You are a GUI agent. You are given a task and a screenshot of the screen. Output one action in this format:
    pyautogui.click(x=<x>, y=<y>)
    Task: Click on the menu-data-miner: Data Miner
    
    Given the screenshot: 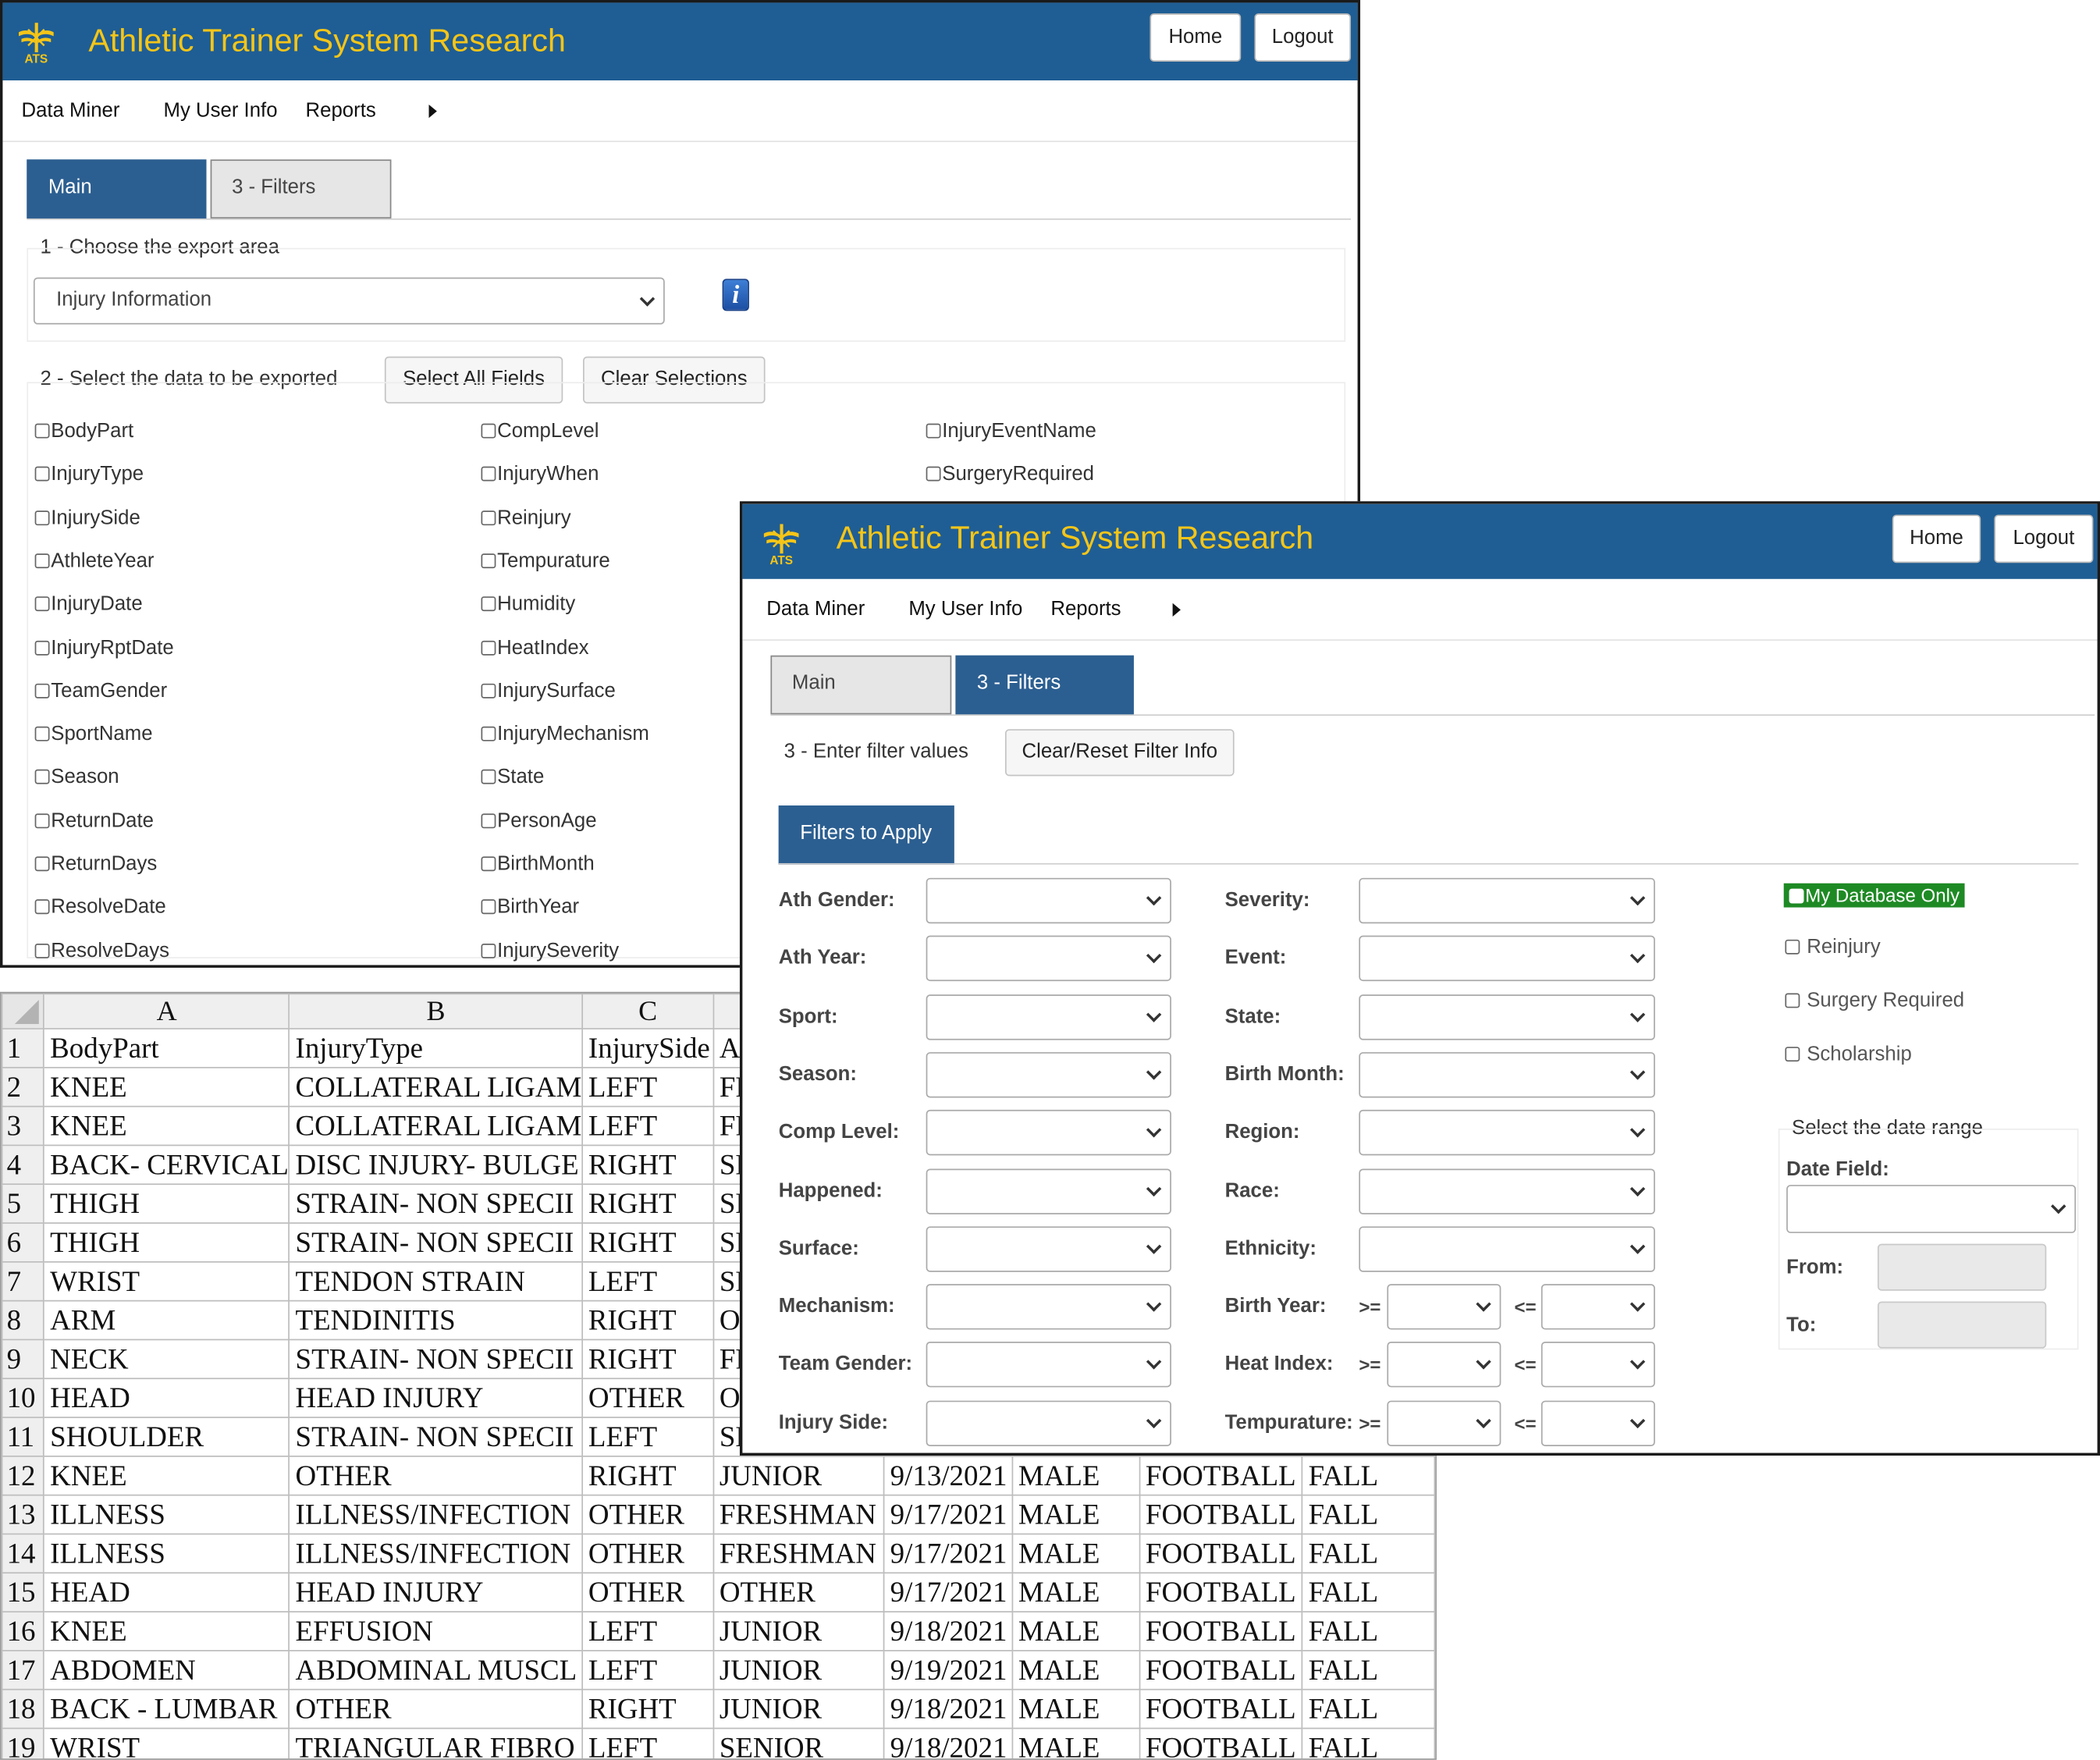 What is the action you would take?
    pyautogui.click(x=70, y=110)
    